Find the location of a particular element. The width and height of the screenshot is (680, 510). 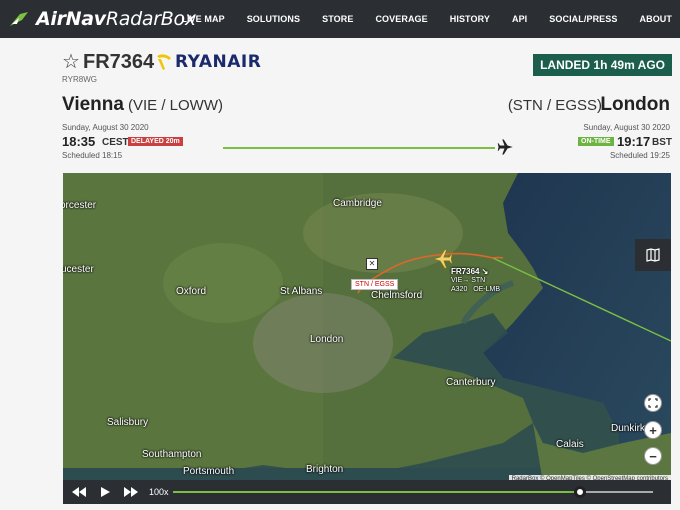

airline-logo: RYANAIR is located at coordinates (208, 62).